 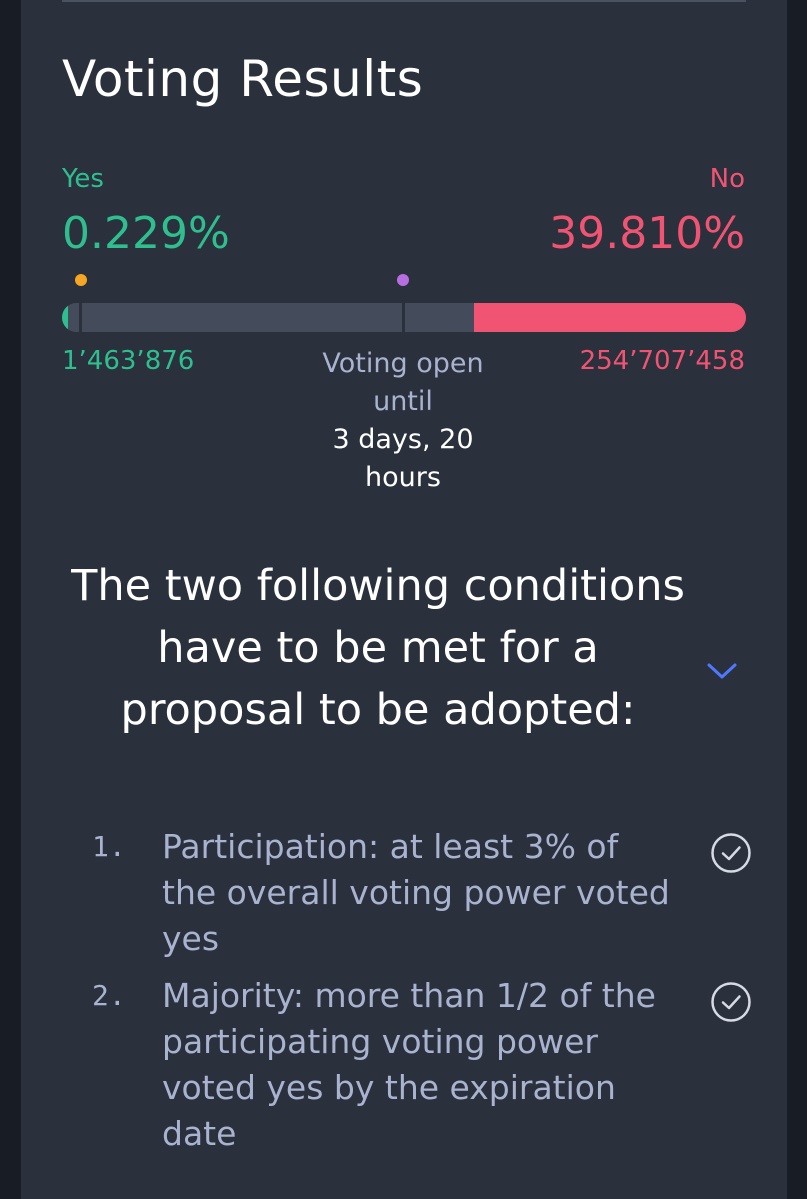 What do you see at coordinates (403, 363) in the screenshot?
I see `voting-status-line: Voting open` at bounding box center [403, 363].